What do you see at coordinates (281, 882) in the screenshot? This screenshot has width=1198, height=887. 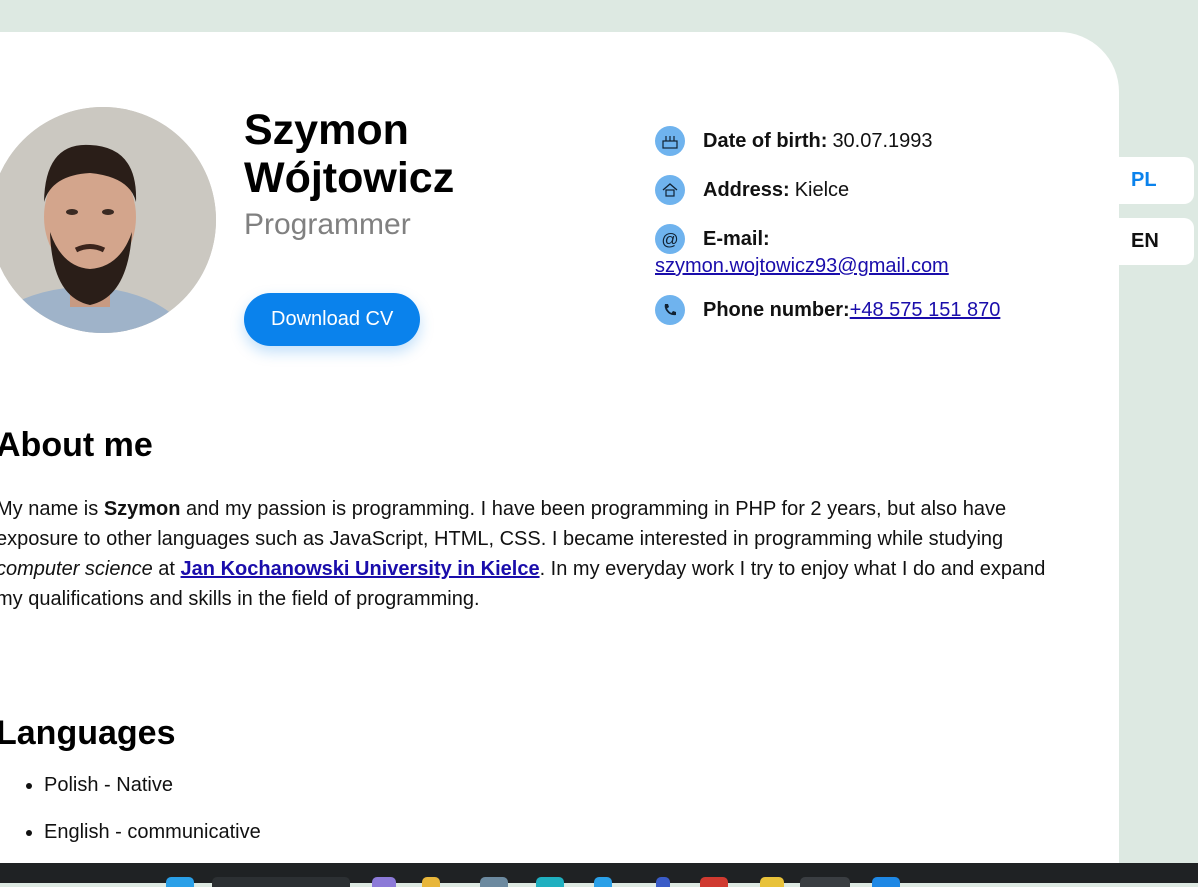 I see `taskbar-search-icon` at bounding box center [281, 882].